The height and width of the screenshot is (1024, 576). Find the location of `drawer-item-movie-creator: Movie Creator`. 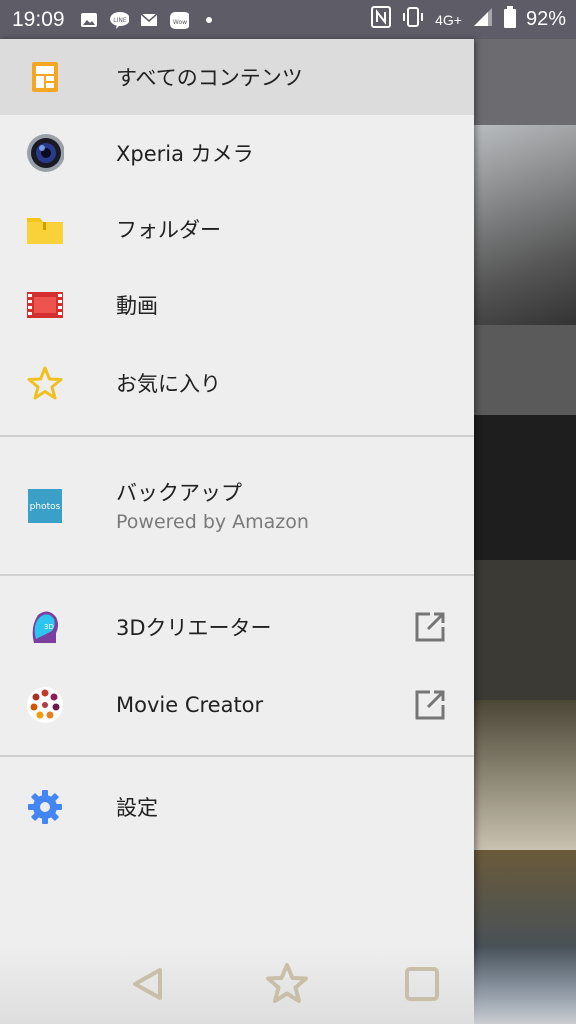

drawer-item-movie-creator: Movie Creator is located at coordinates (237, 705).